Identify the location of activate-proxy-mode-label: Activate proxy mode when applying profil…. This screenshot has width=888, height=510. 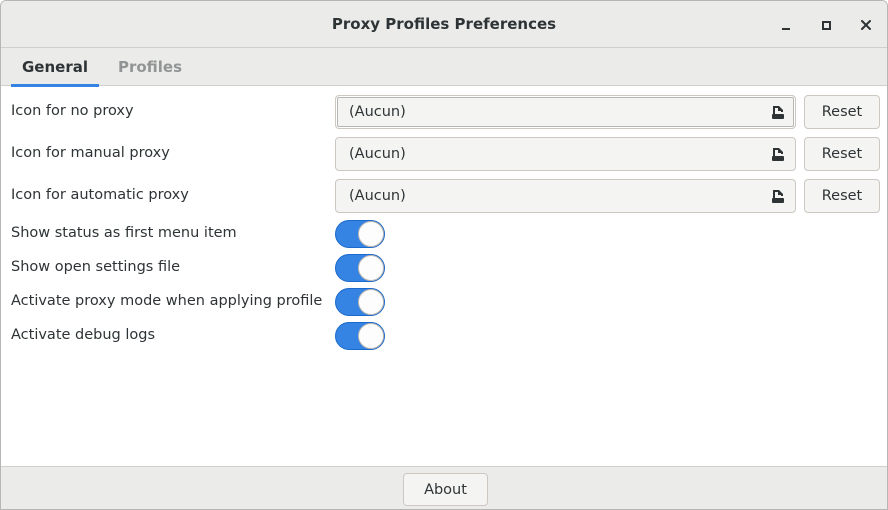
(167, 301).